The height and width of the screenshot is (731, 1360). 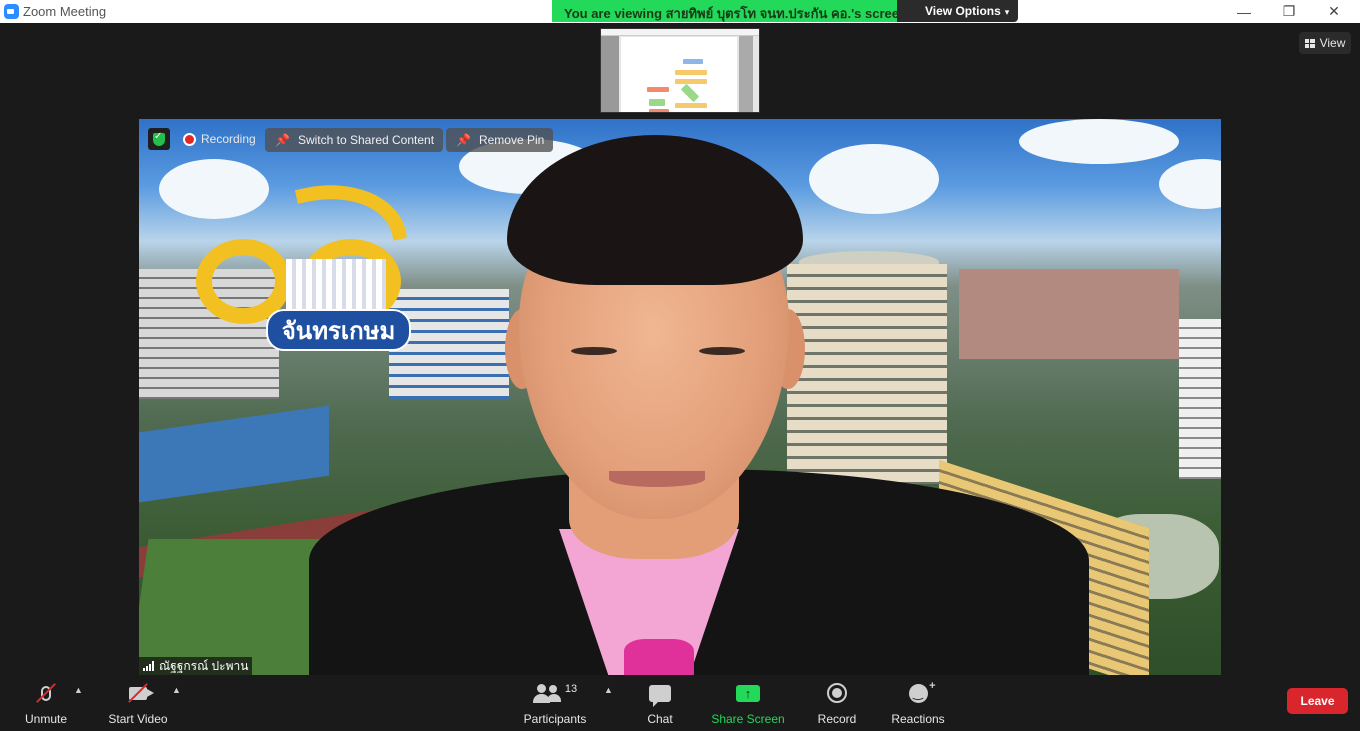 What do you see at coordinates (608, 690) in the screenshot?
I see `participants-options-caret: ▲` at bounding box center [608, 690].